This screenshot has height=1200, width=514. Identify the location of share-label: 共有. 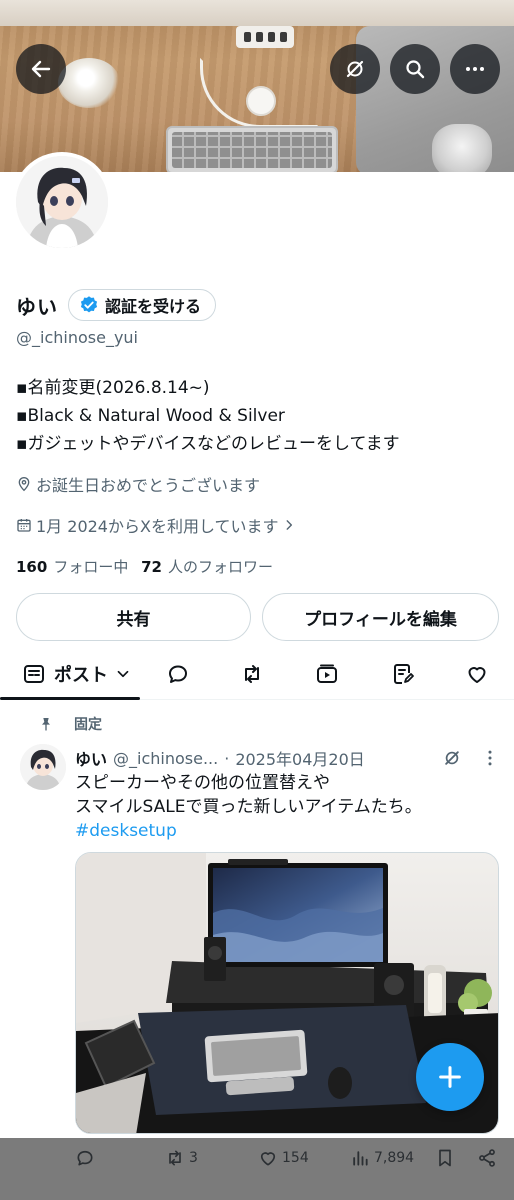
(133, 619).